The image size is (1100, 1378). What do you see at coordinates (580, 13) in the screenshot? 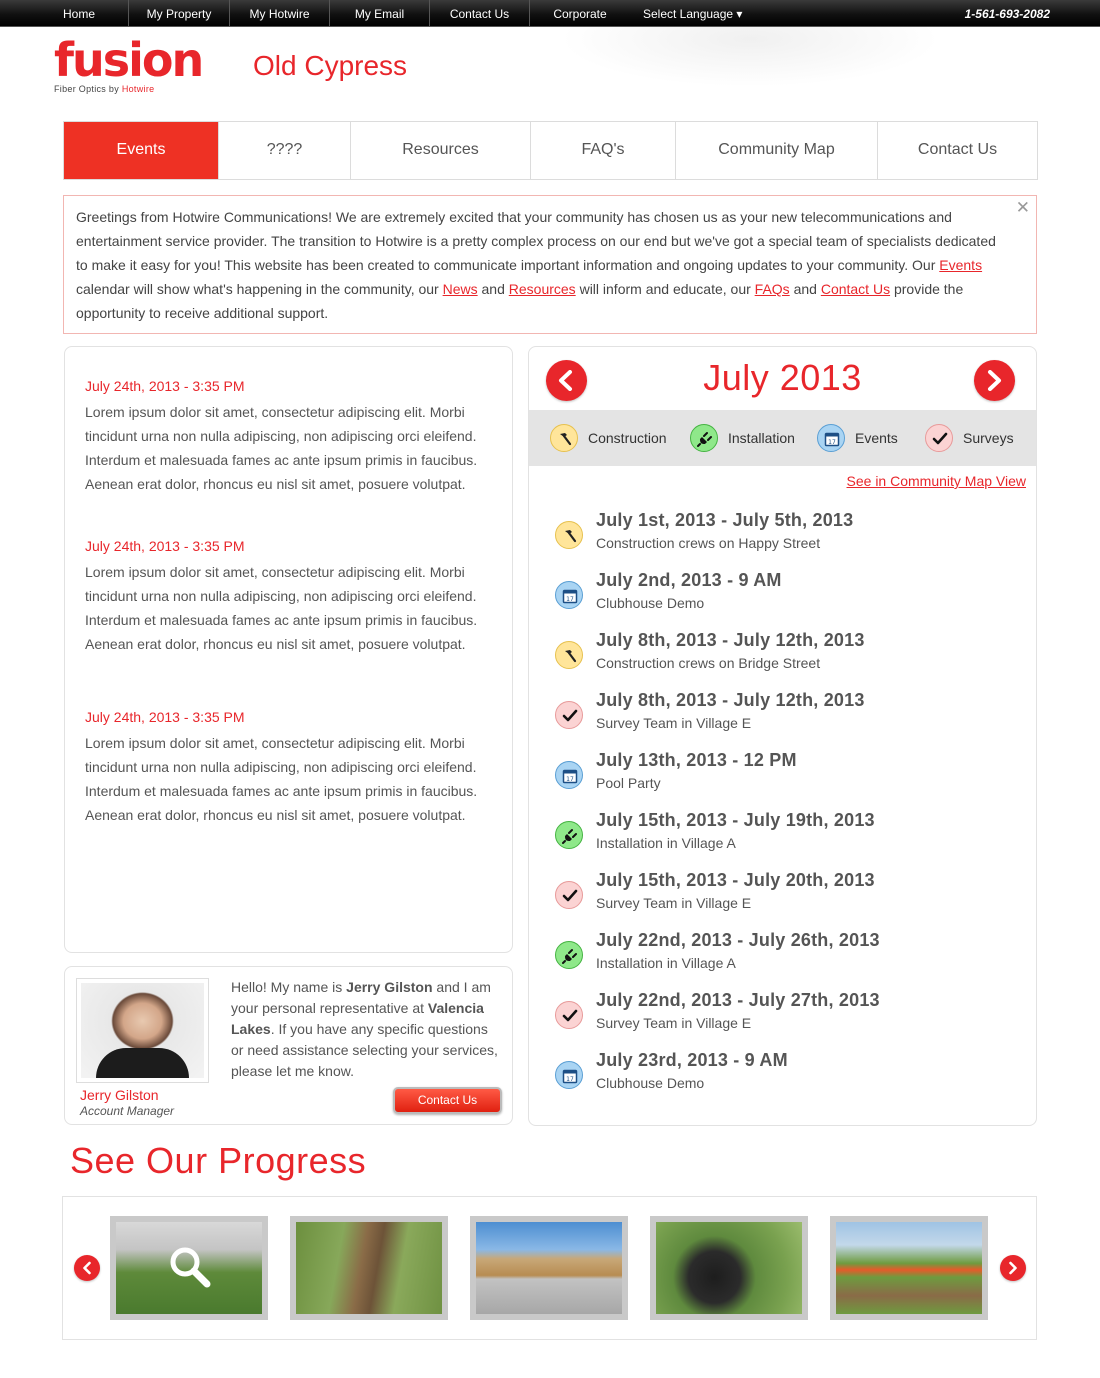
I see `topnav-corporate: Corporate` at bounding box center [580, 13].